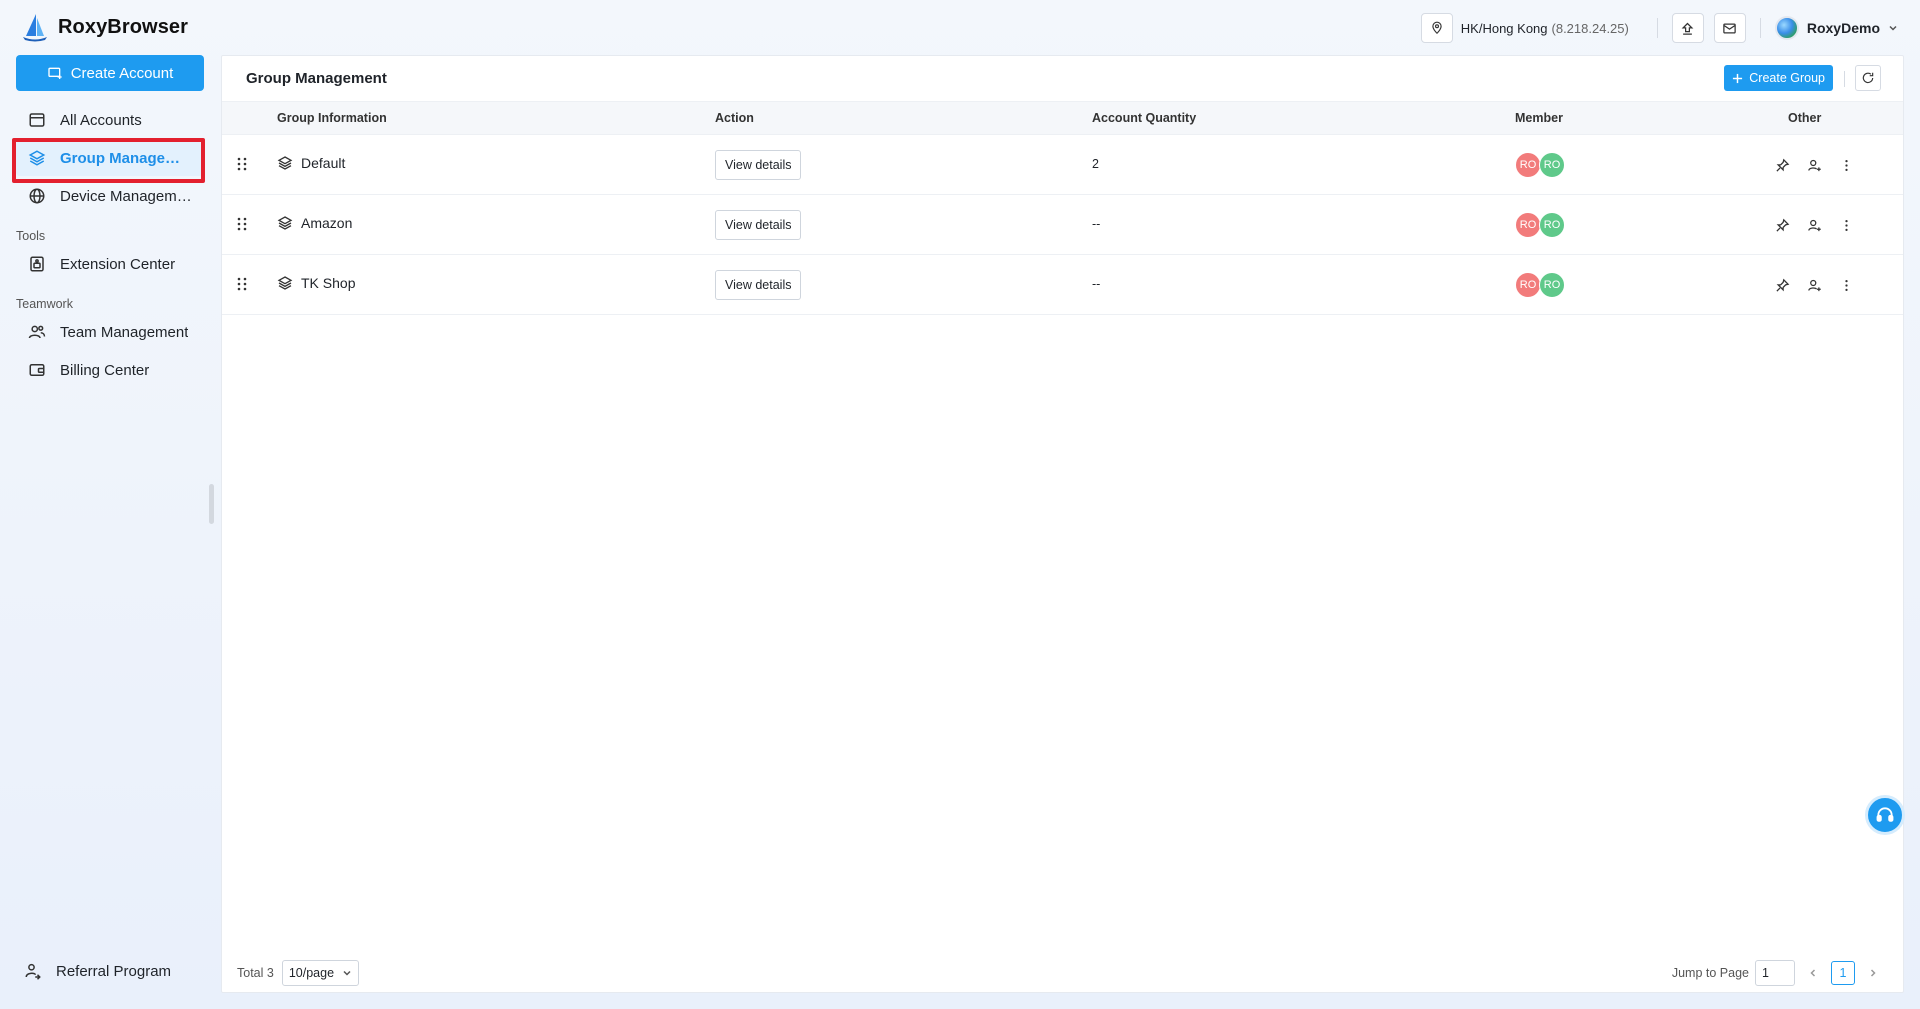  I want to click on location-ip: (8.218.24.25), so click(1590, 28).